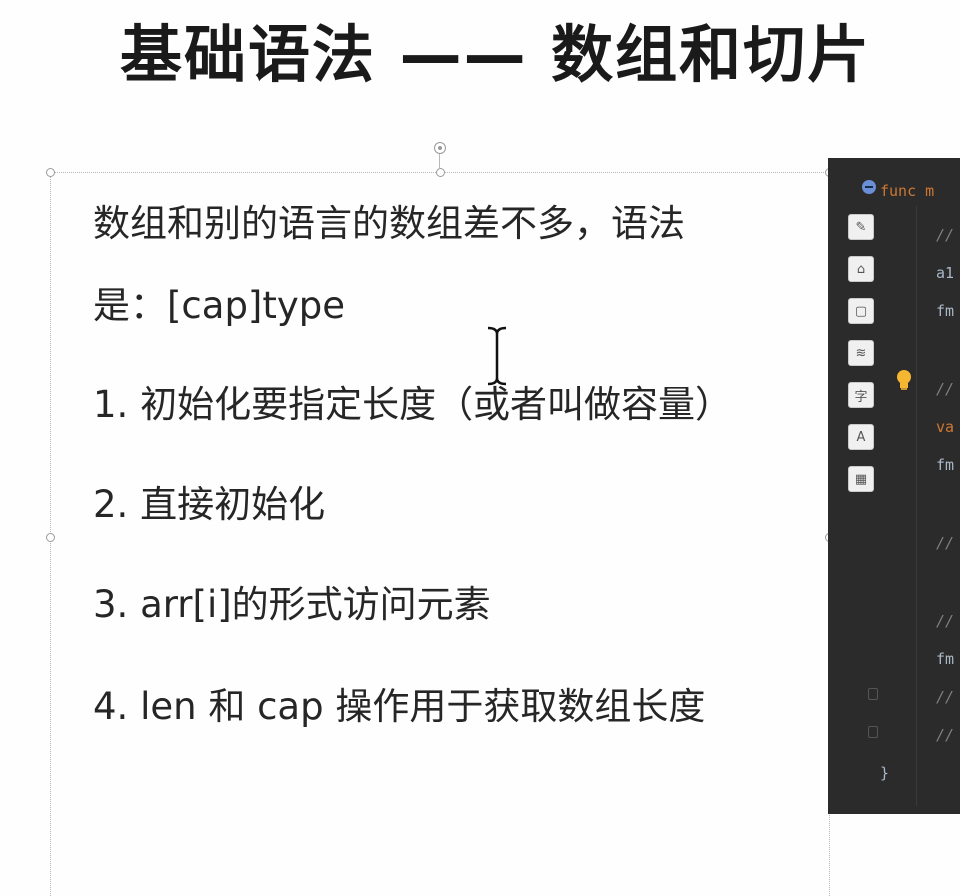 Image resolution: width=960 pixels, height=896 pixels. Describe the element at coordinates (50, 172) in the screenshot. I see `resize-handle-top-left` at that location.